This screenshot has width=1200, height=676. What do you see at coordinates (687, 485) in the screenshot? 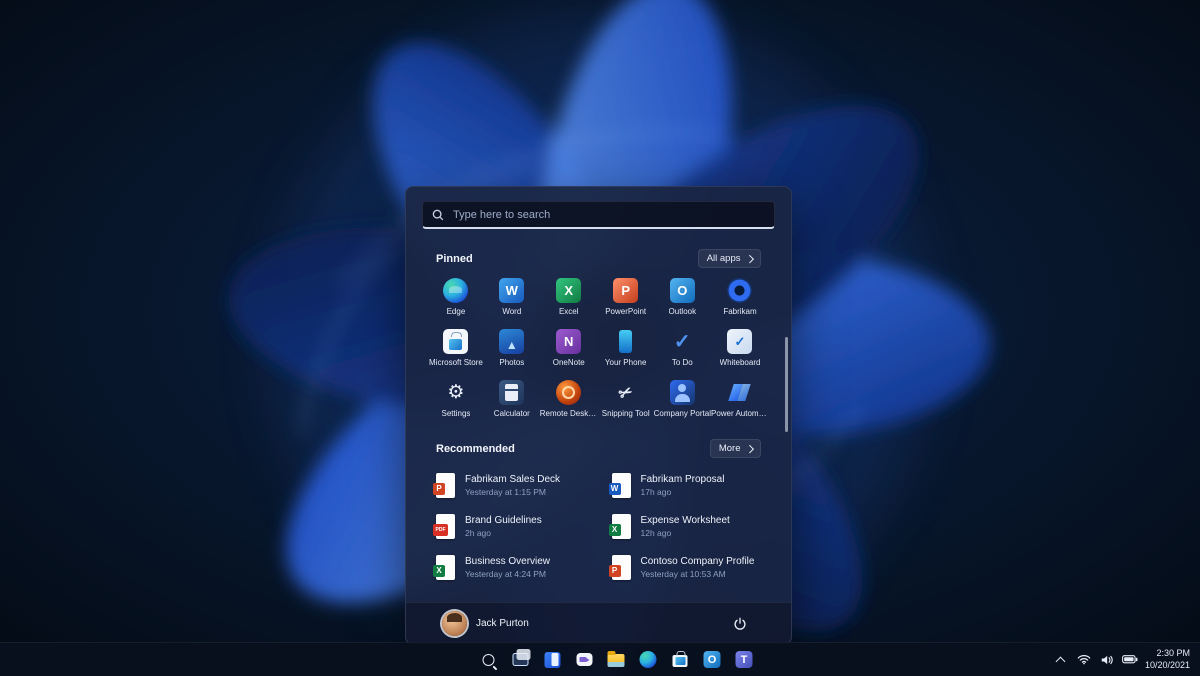
I see `recommended-item-fabrikam-proposal: Fabrikam Proposal17h ago` at bounding box center [687, 485].